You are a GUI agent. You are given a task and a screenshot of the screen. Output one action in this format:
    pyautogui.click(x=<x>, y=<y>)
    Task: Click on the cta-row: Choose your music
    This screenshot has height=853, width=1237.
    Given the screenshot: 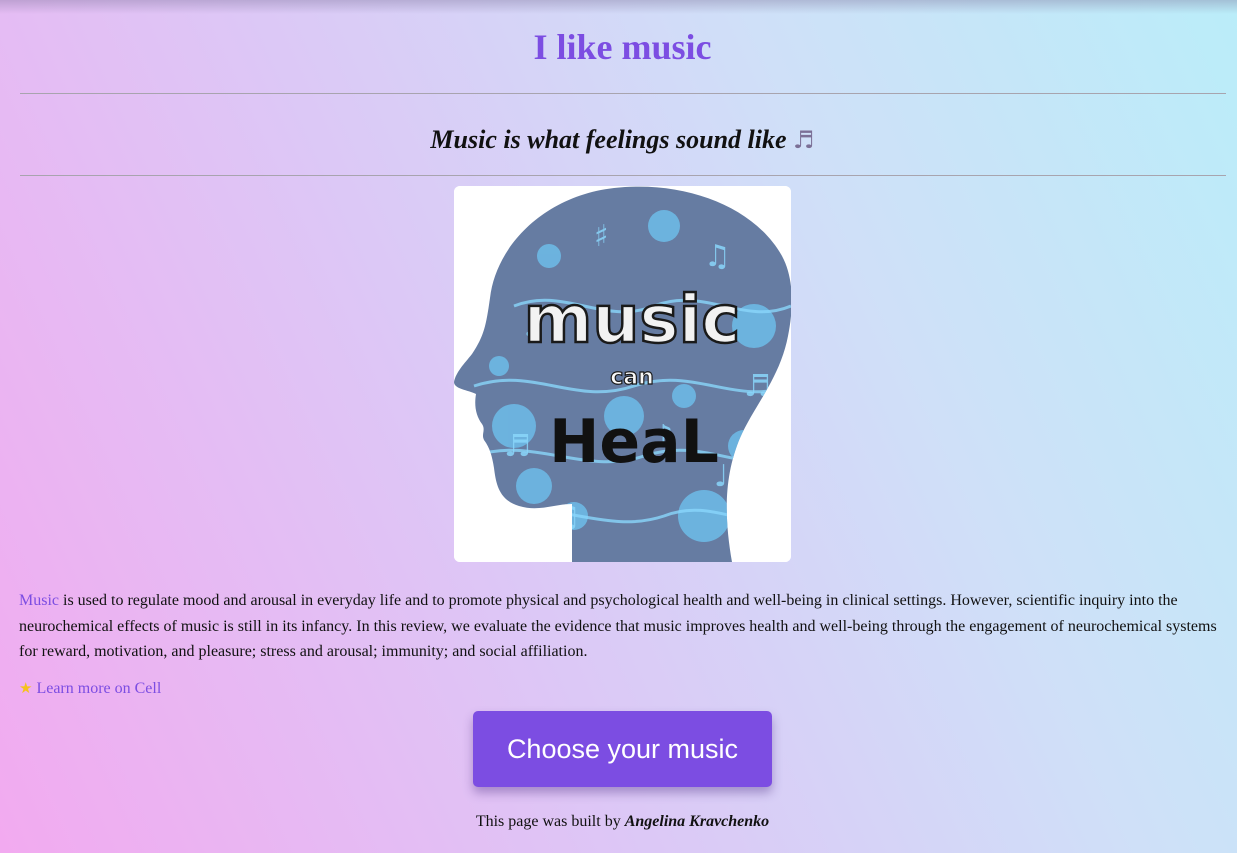 What is the action you would take?
    pyautogui.click(x=622, y=748)
    